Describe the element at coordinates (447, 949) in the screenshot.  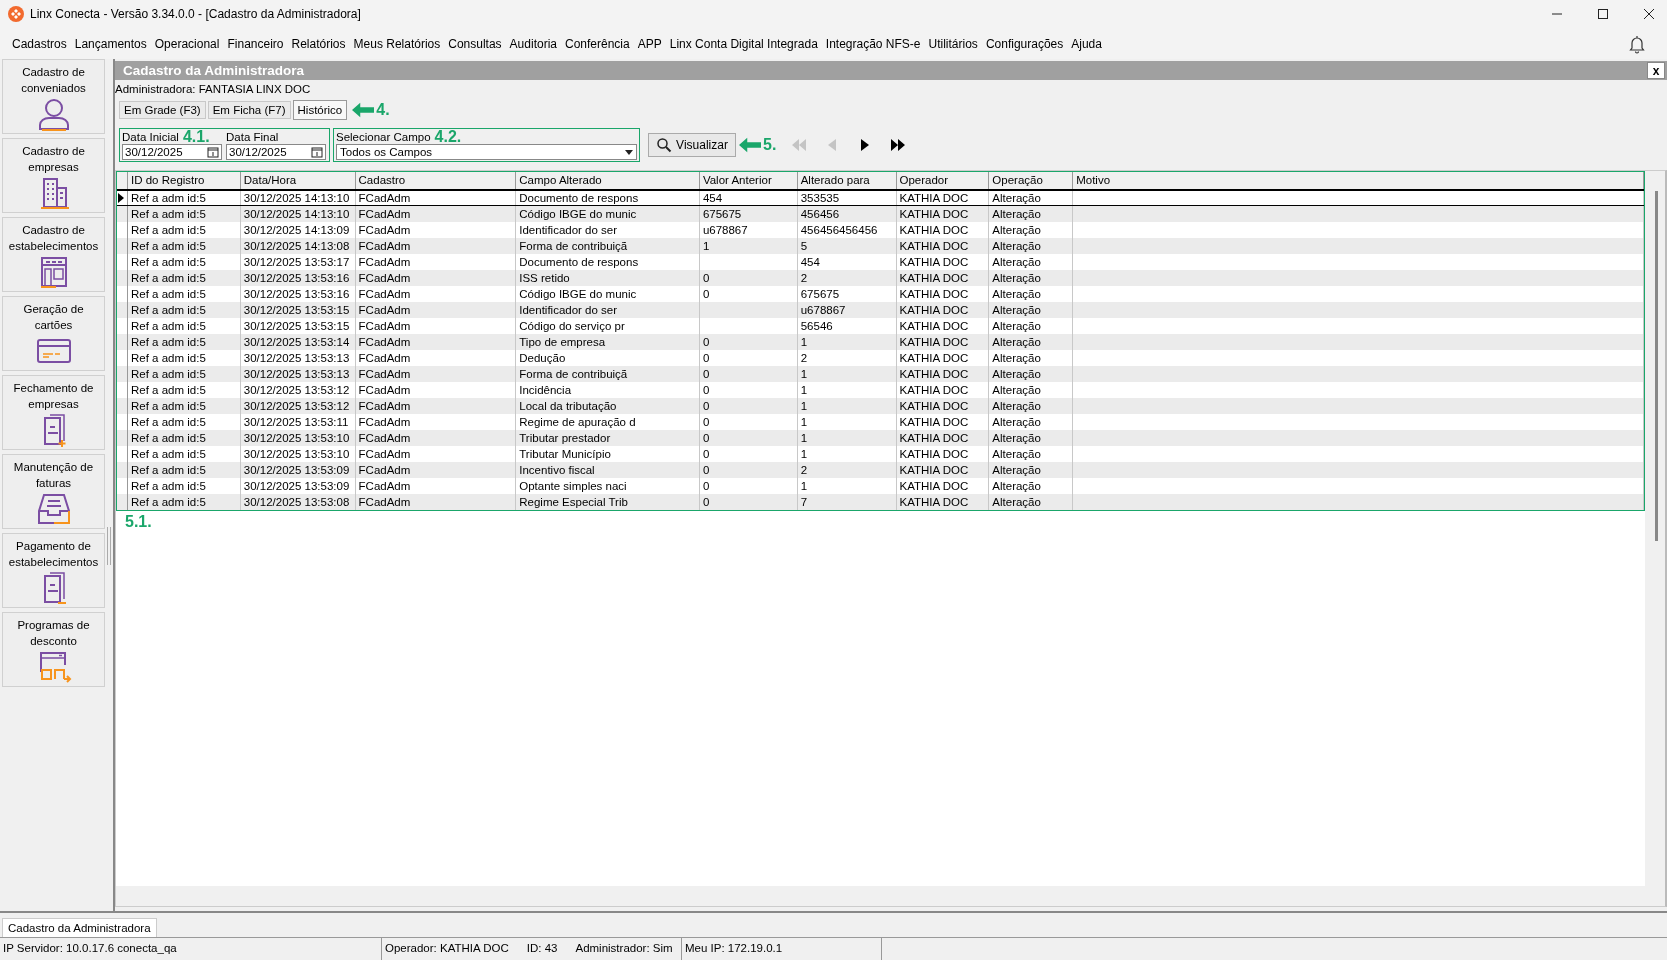
I see `status-text: Operador: KATHIA DOC` at that location.